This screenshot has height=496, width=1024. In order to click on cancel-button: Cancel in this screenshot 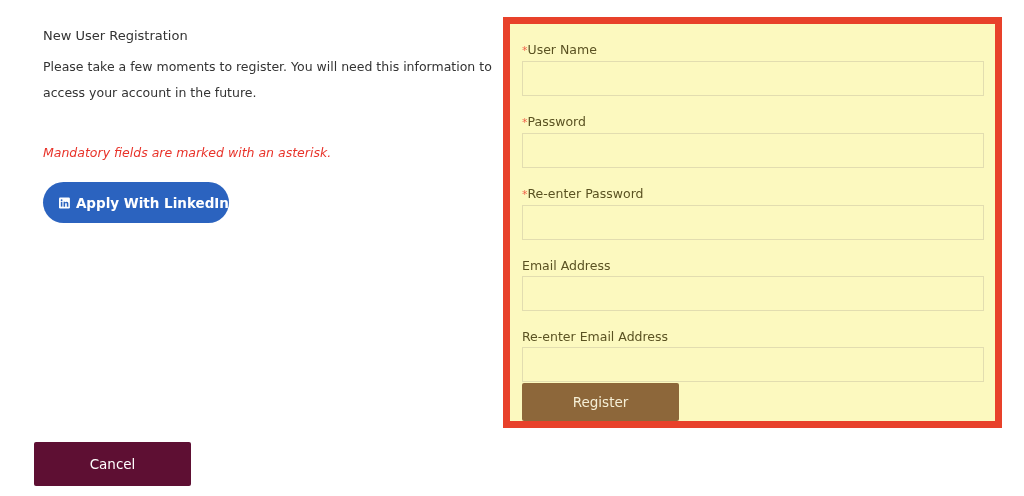, I will do `click(112, 464)`.